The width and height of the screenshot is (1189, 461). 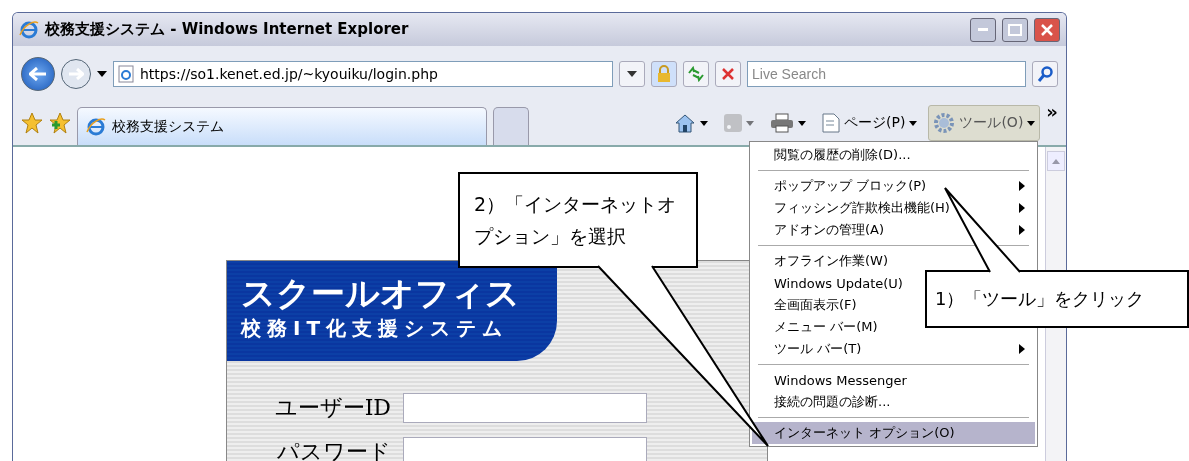 I want to click on add-star-icon, so click(x=60, y=123).